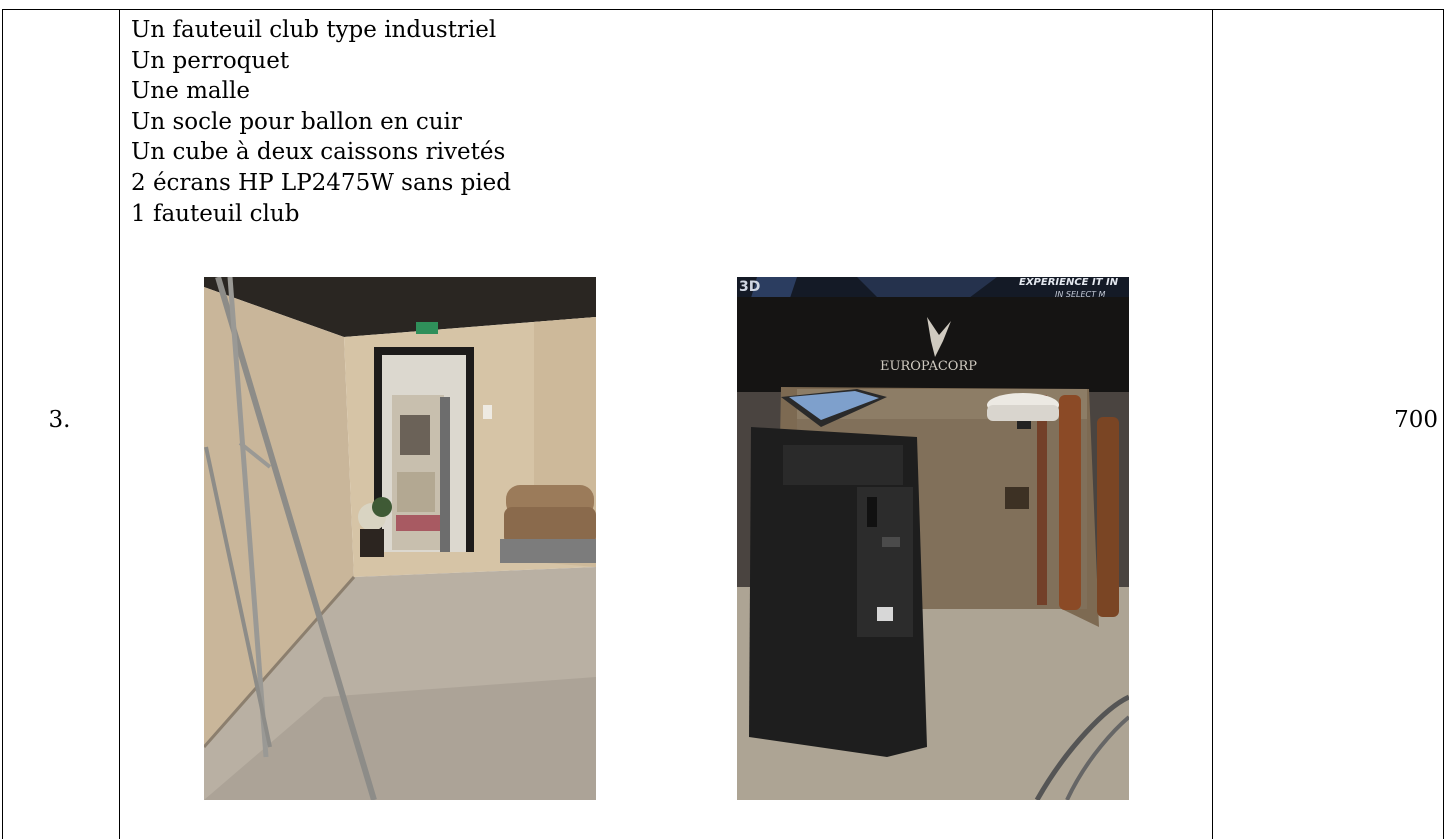 The height and width of the screenshot is (839, 1448). What do you see at coordinates (210, 60) in the screenshot?
I see `list-item: Un perroquet` at bounding box center [210, 60].